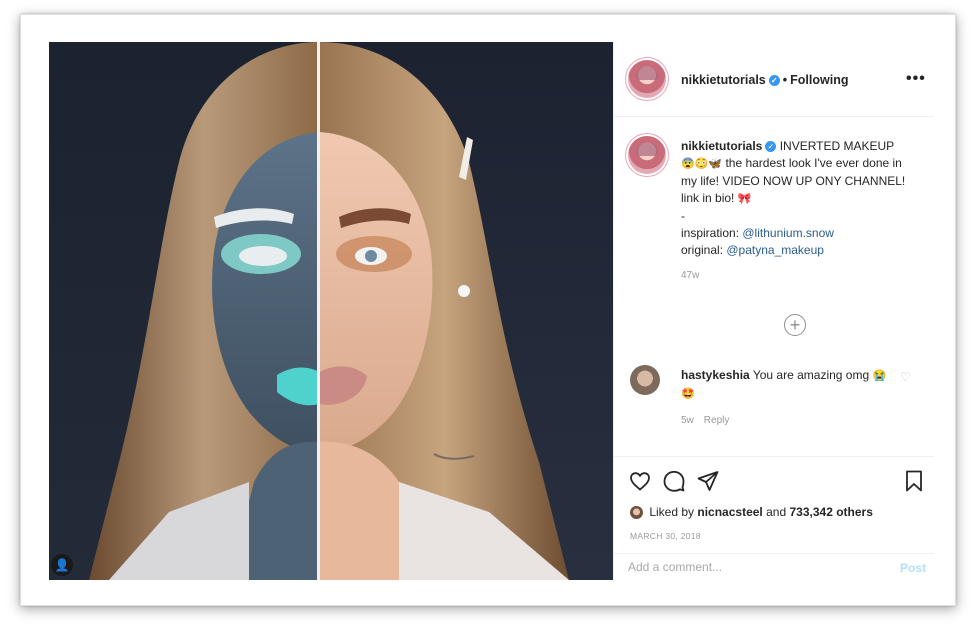 This screenshot has width=976, height=637. I want to click on author-line: nikkietutorials ✓ • Following, so click(764, 80).